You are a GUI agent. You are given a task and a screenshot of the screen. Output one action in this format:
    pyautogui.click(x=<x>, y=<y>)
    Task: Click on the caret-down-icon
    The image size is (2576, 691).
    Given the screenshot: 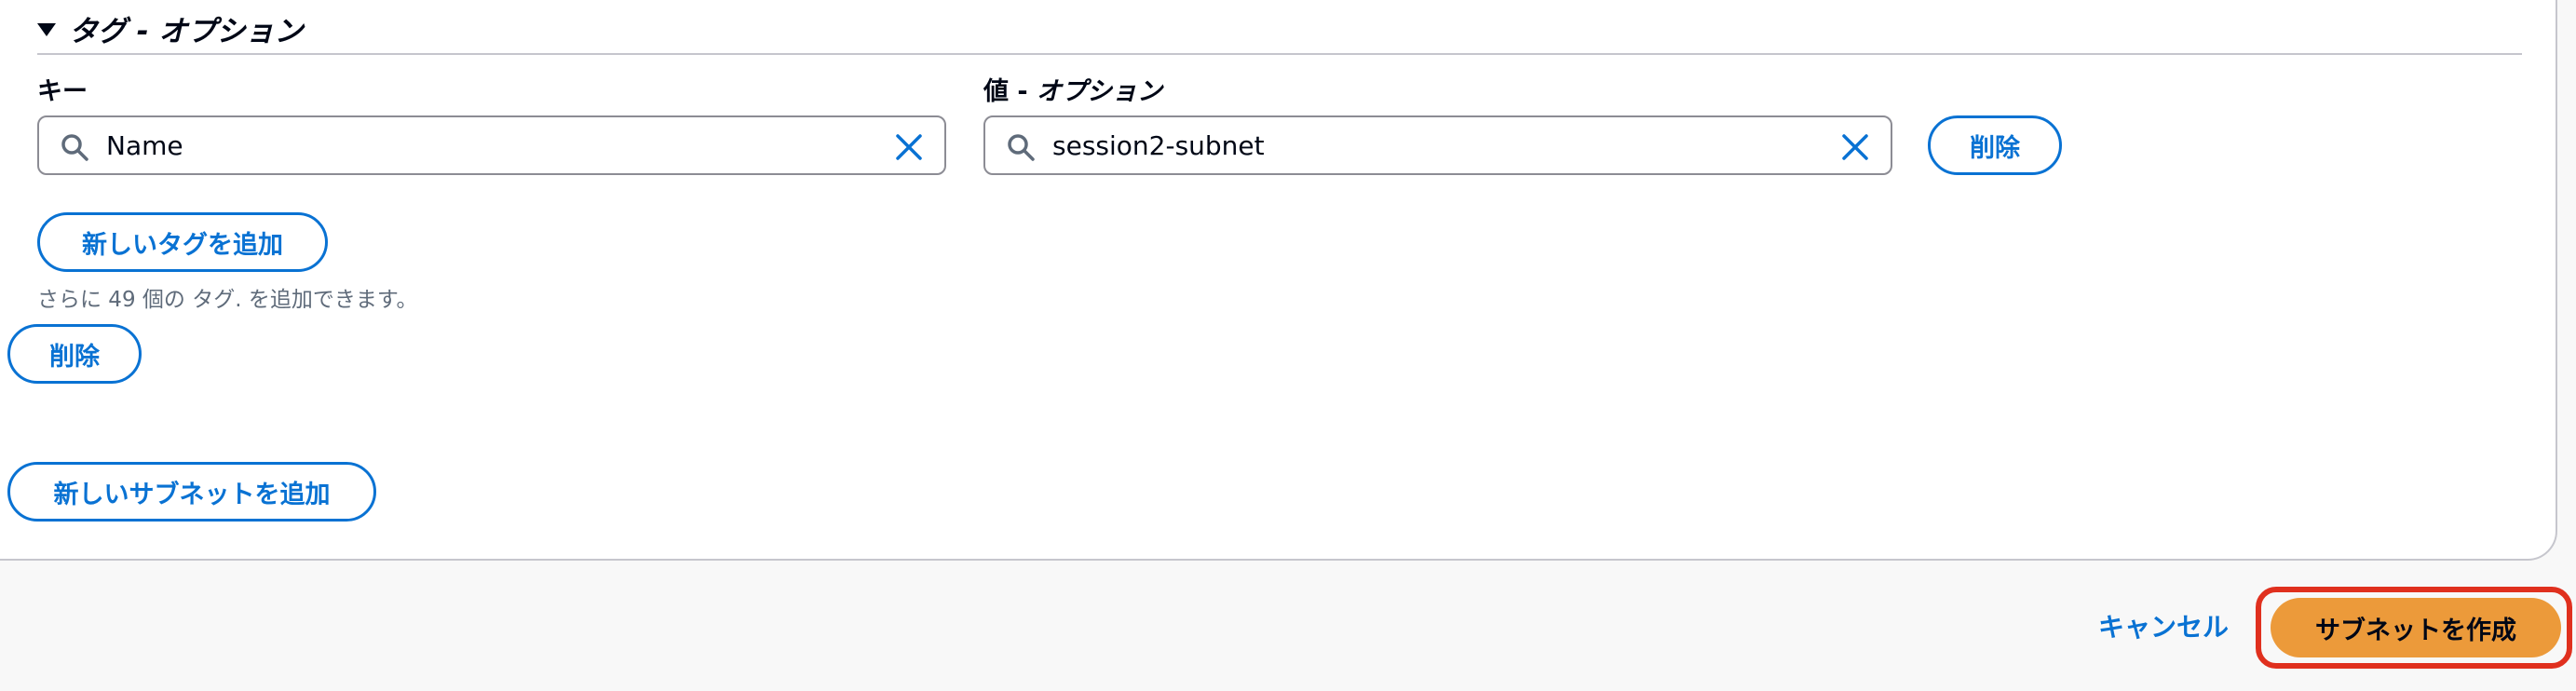 What is the action you would take?
    pyautogui.click(x=46, y=29)
    